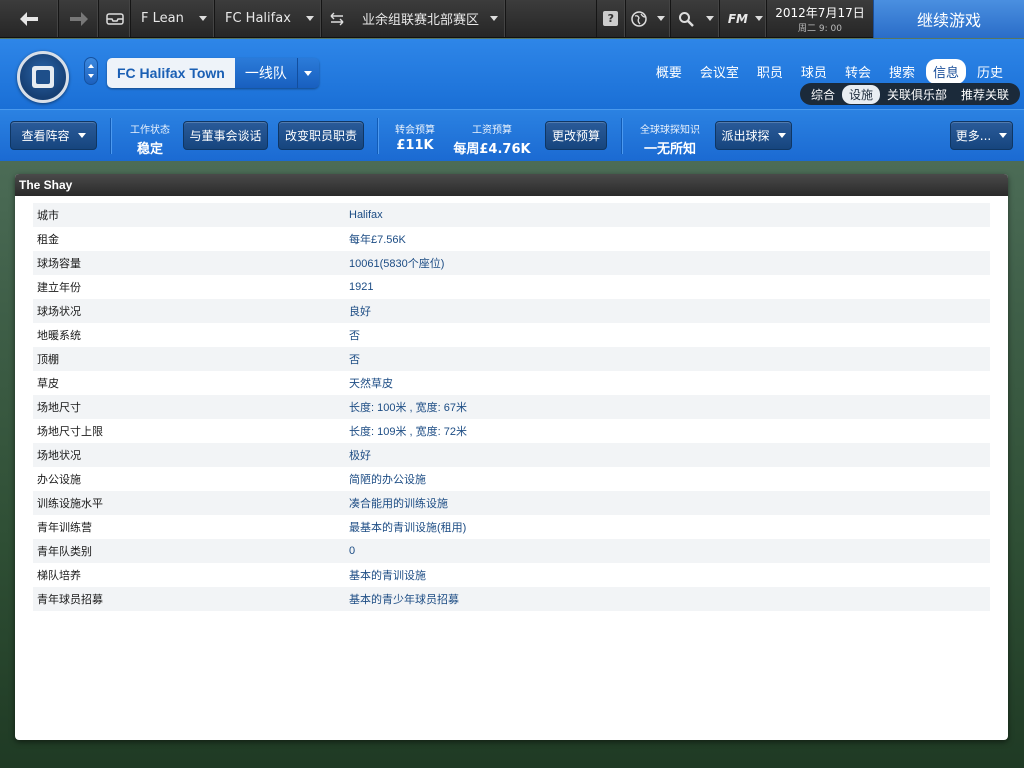 The width and height of the screenshot is (1024, 768). Describe the element at coordinates (492, 130) in the screenshot. I see `wage-budget-label: 工资预算` at that location.